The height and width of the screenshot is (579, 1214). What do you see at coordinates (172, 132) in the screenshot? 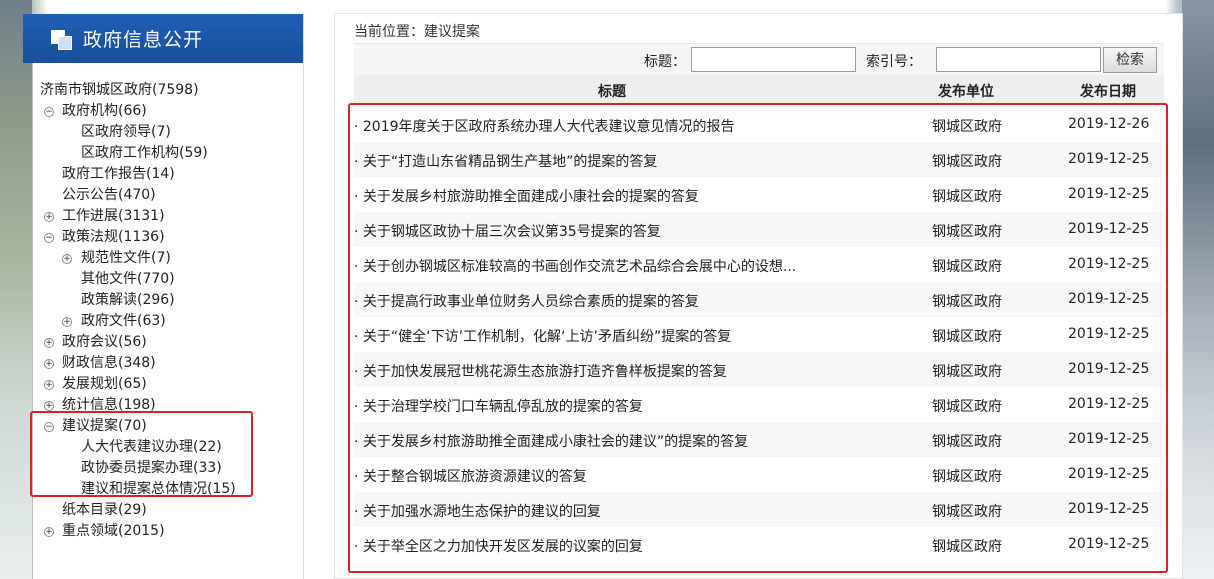
I see `tree-item: 区政府领导(7)` at bounding box center [172, 132].